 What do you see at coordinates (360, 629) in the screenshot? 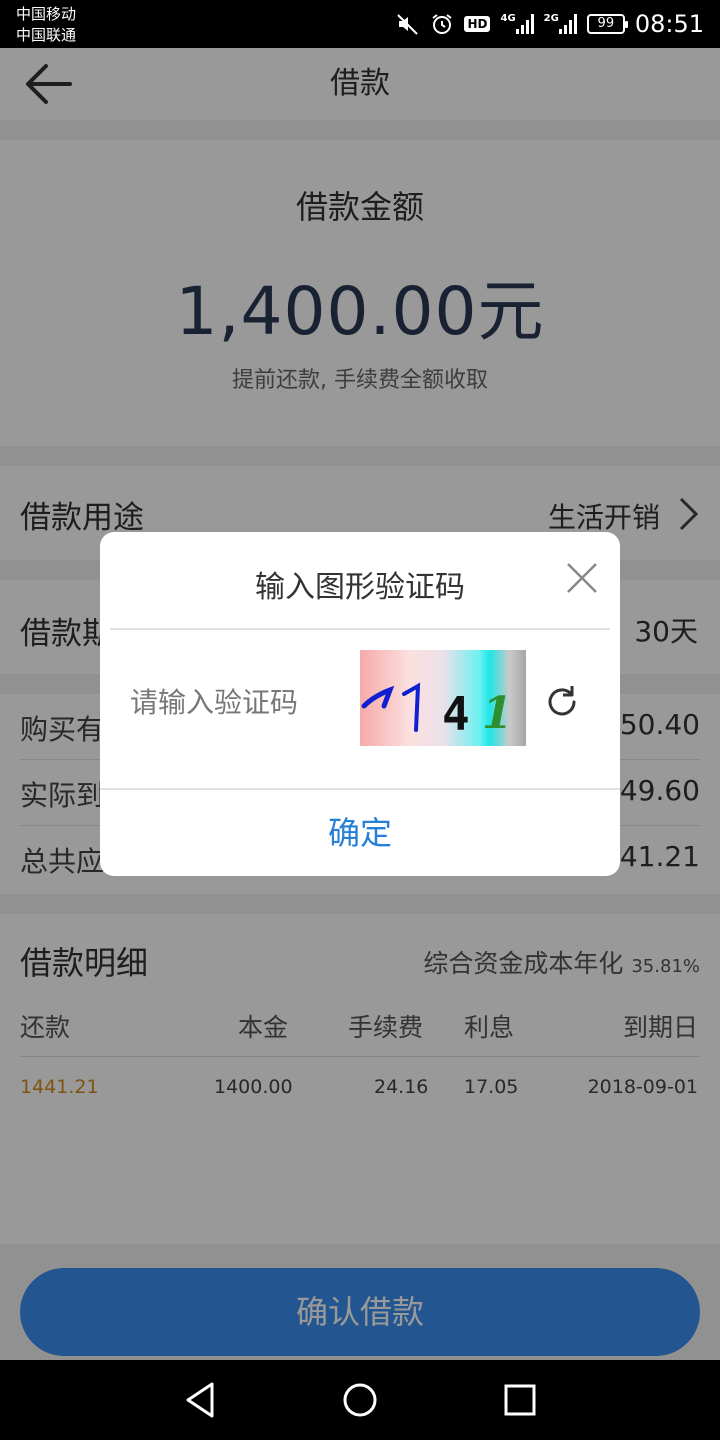
I see `dialog-divider` at bounding box center [360, 629].